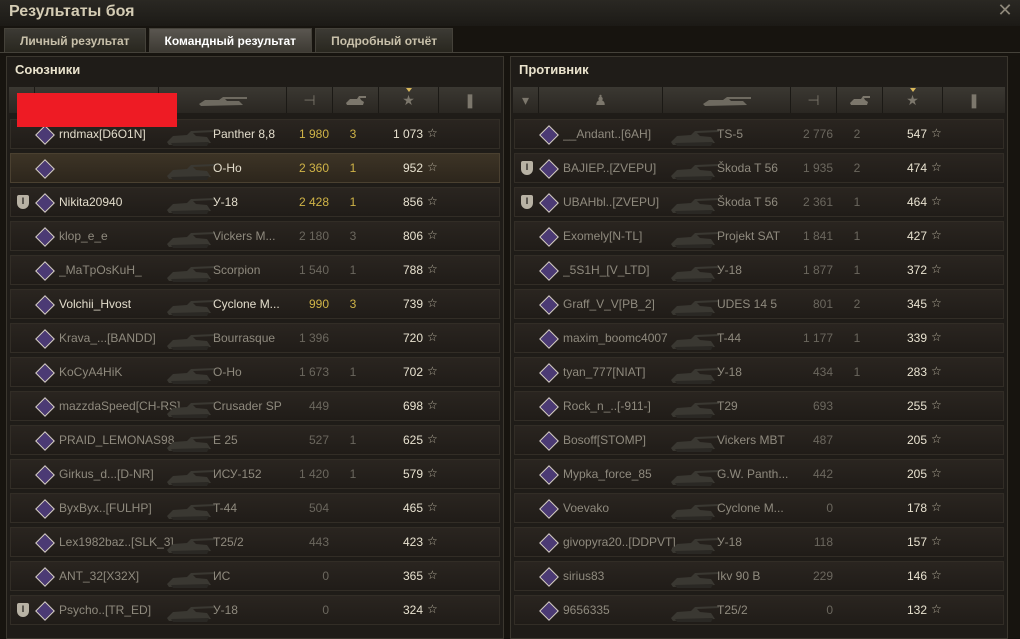 Image resolution: width=1020 pixels, height=639 pixels. Describe the element at coordinates (759, 372) in the screenshot. I see `table-row: tyan_777[NIAT] У-18 434 1 283 ☆` at that location.